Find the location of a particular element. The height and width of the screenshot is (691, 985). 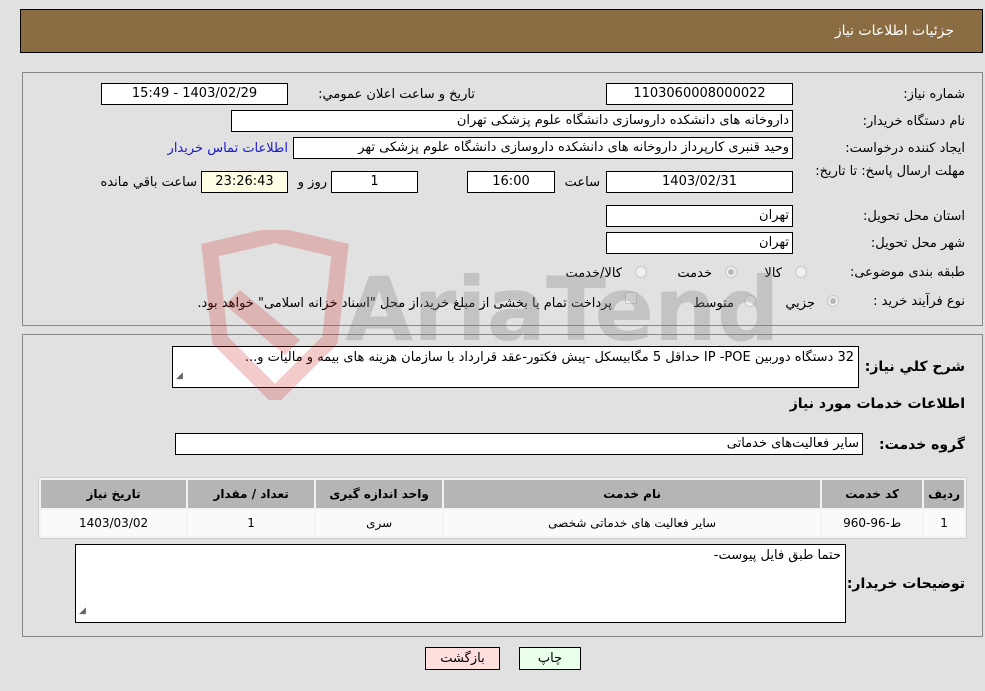

cell-service-name: سایر فعالیت های خدماتی شخصی is located at coordinates (632, 523).